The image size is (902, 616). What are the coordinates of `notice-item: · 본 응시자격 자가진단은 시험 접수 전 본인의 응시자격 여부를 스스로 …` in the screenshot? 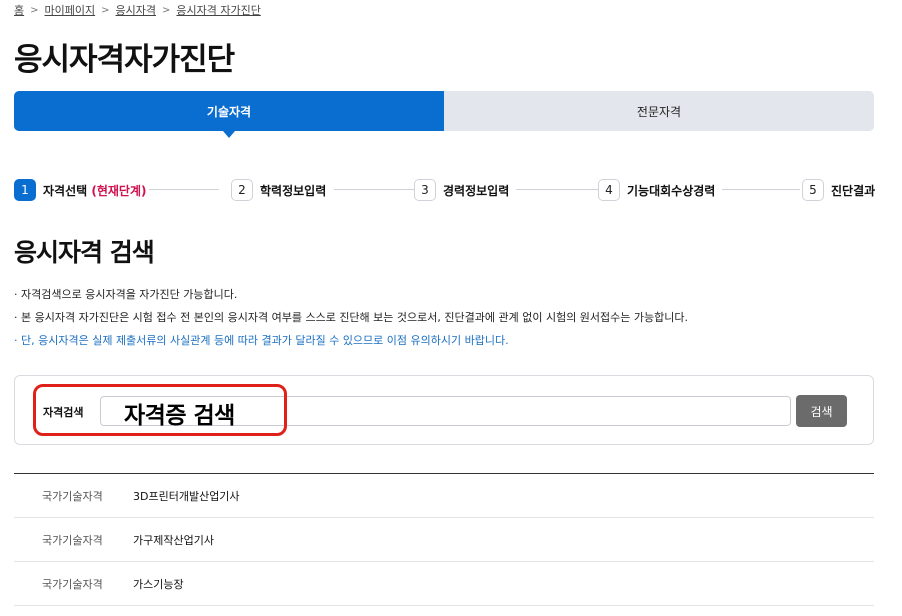 It's located at (351, 317).